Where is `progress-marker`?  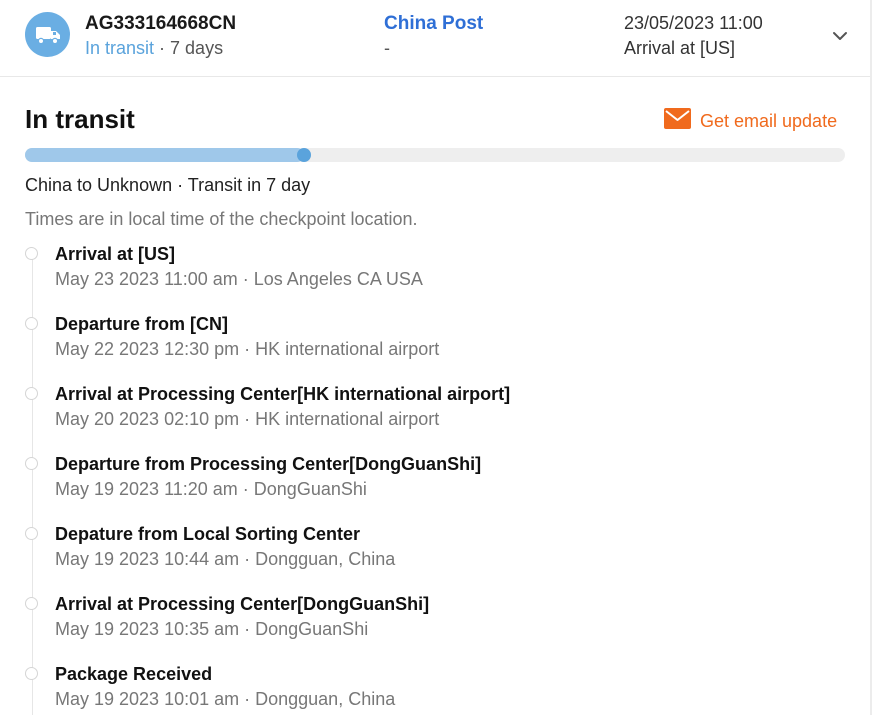
progress-marker is located at coordinates (303, 155).